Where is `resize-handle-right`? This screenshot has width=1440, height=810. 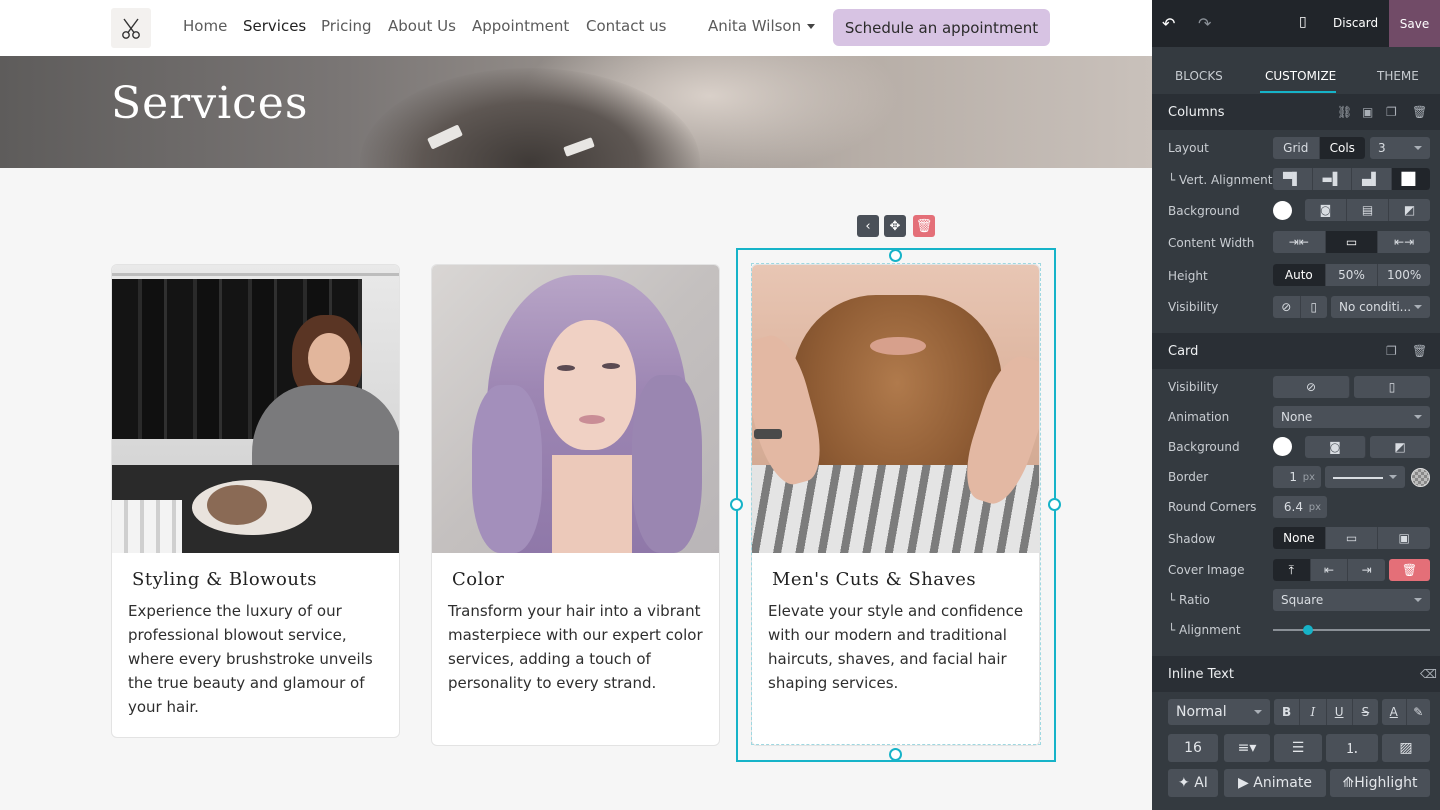
resize-handle-right is located at coordinates (1054, 504).